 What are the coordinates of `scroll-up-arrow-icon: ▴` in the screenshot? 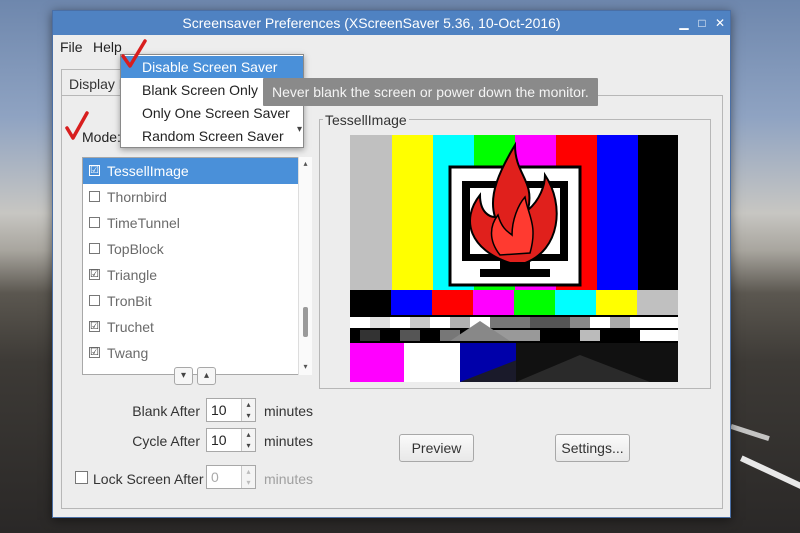 It's located at (305, 164).